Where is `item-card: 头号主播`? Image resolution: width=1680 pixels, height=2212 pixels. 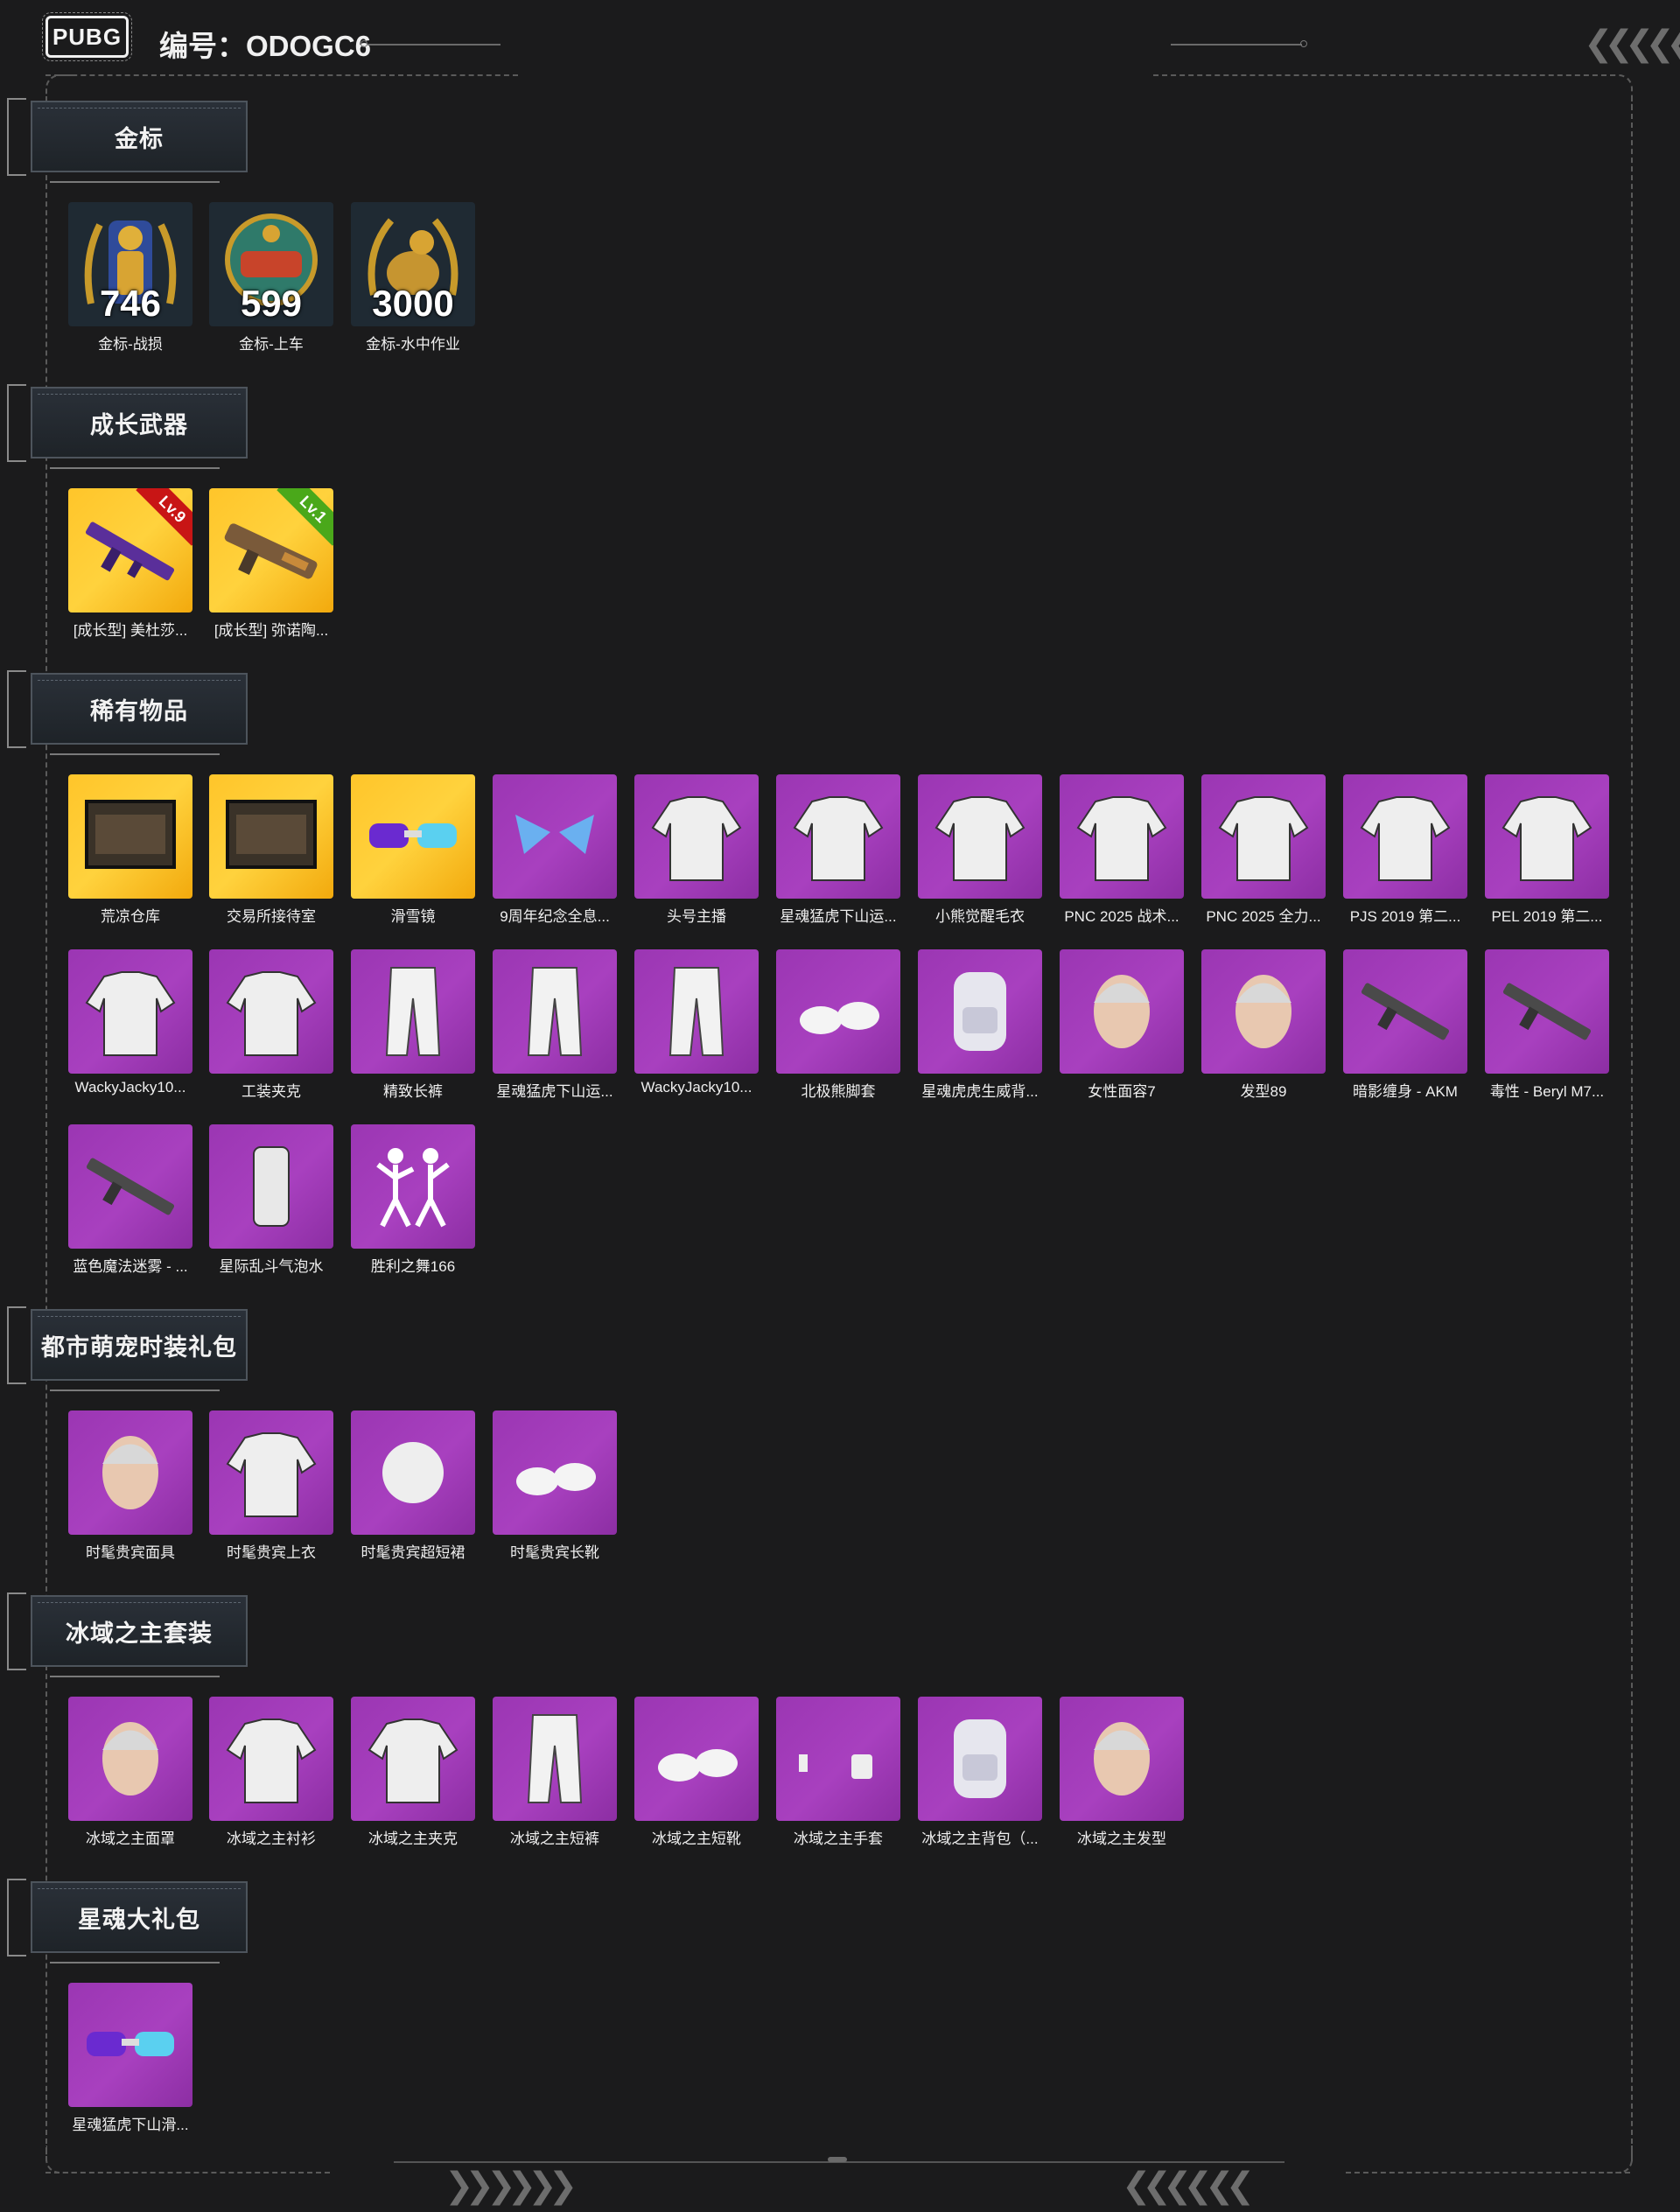
item-card: 头号主播 is located at coordinates (696, 850).